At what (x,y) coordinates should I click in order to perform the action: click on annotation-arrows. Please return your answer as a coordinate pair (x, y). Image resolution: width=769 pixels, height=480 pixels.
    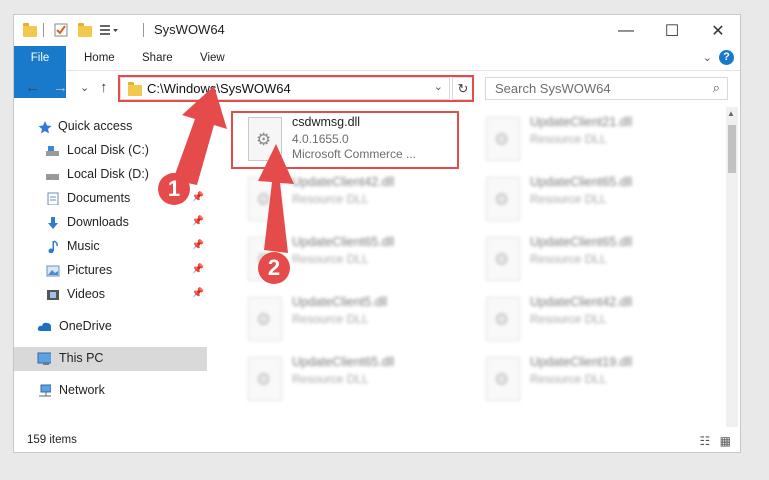
    Looking at the image, I should click on (233, 169).